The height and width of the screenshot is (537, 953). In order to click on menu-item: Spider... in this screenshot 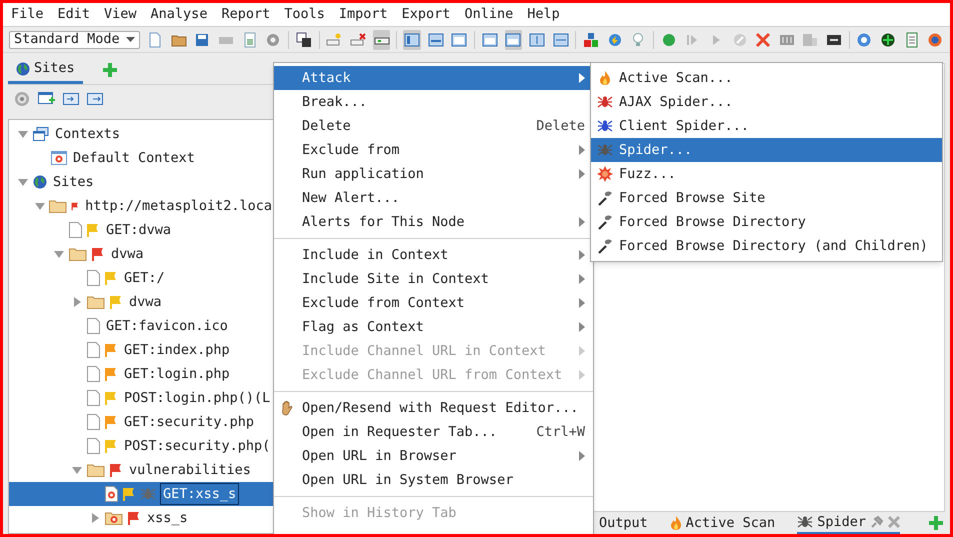, I will do `click(766, 150)`.